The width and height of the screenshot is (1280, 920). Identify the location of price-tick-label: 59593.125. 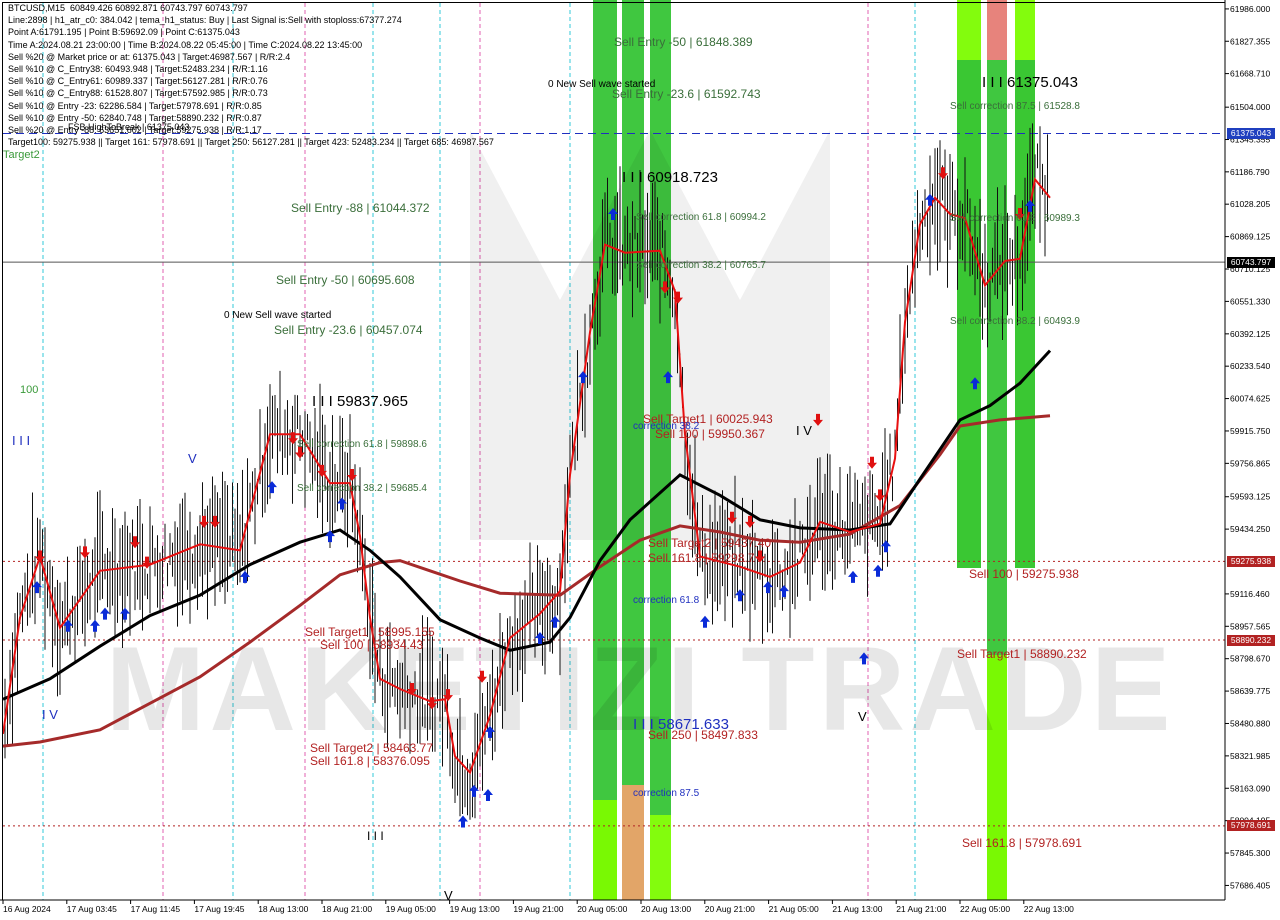
(1250, 497).